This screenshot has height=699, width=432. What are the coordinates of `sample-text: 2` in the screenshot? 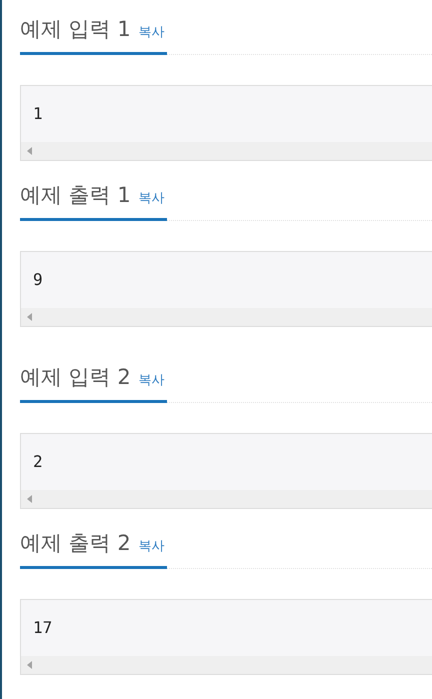 It's located at (38, 462).